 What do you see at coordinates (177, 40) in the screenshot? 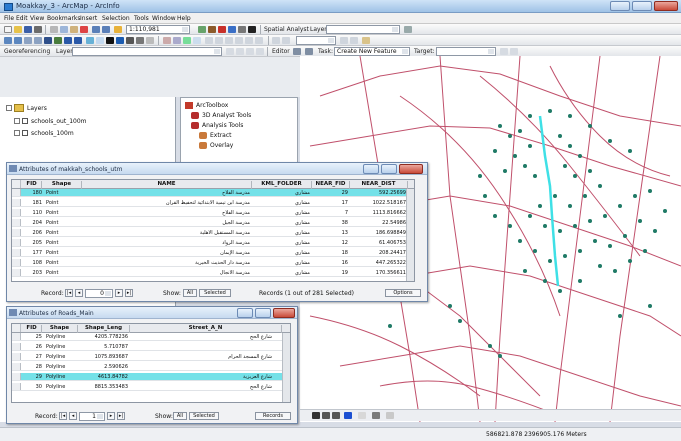
I see `layout-view-icon` at bounding box center [177, 40].